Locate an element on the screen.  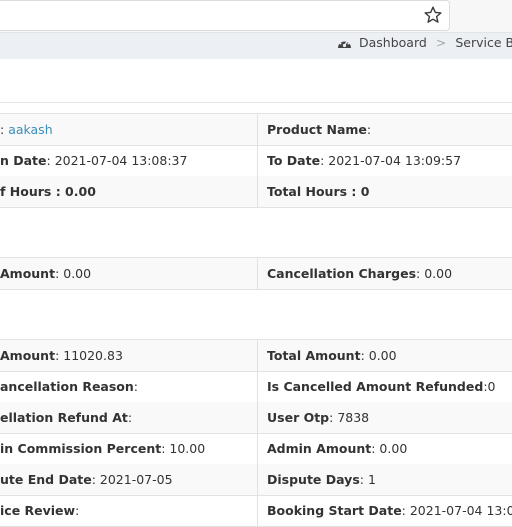
number-of-hours-label: f Hours : 0.00 is located at coordinates (48, 191).